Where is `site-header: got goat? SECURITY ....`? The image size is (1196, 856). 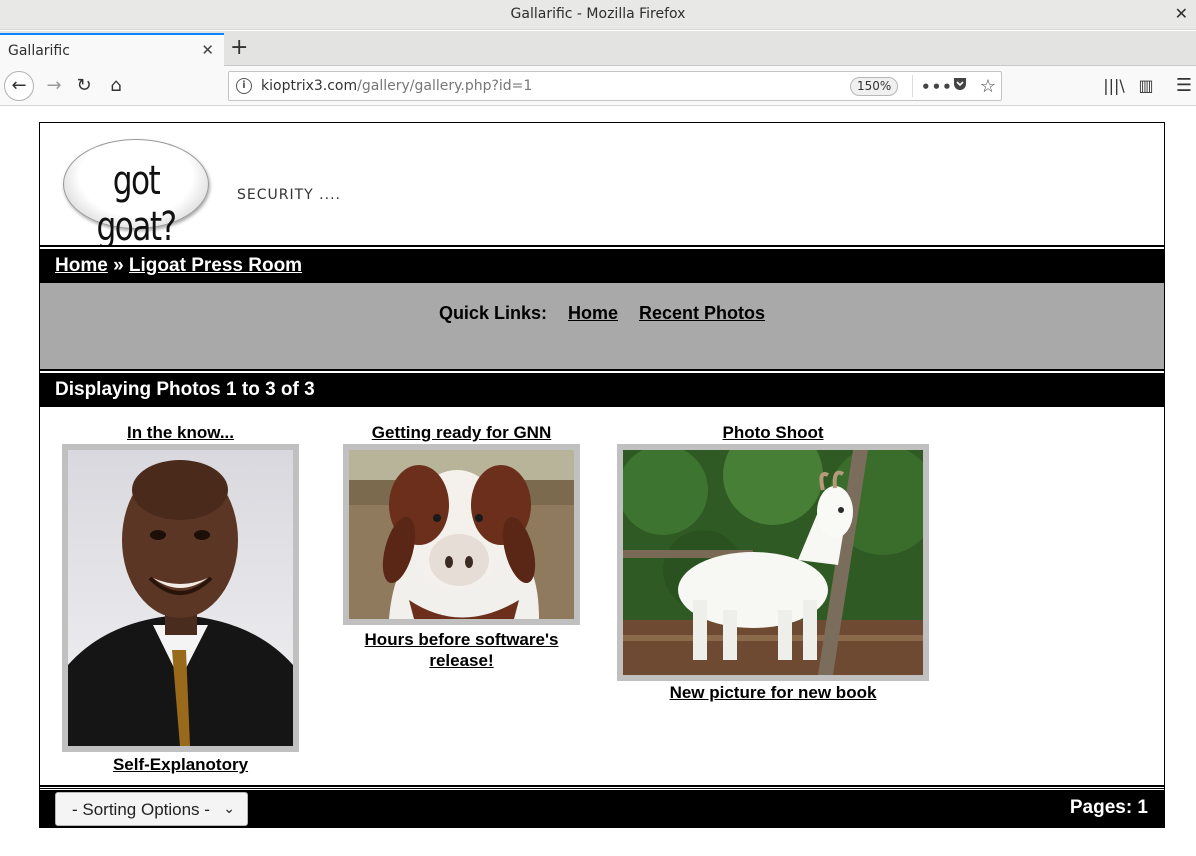 site-header: got goat? SECURITY .... is located at coordinates (602, 186).